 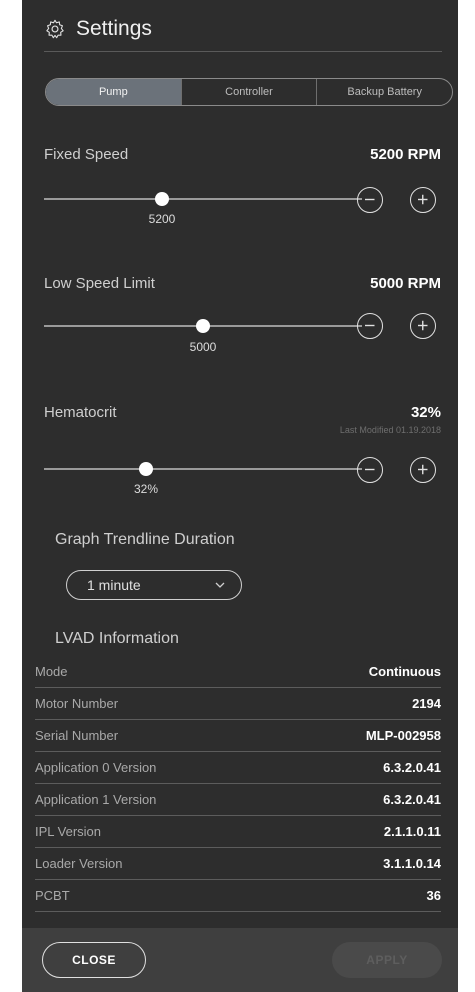 What do you see at coordinates (403, 735) in the screenshot?
I see `lvad-info-value: MLP-002958` at bounding box center [403, 735].